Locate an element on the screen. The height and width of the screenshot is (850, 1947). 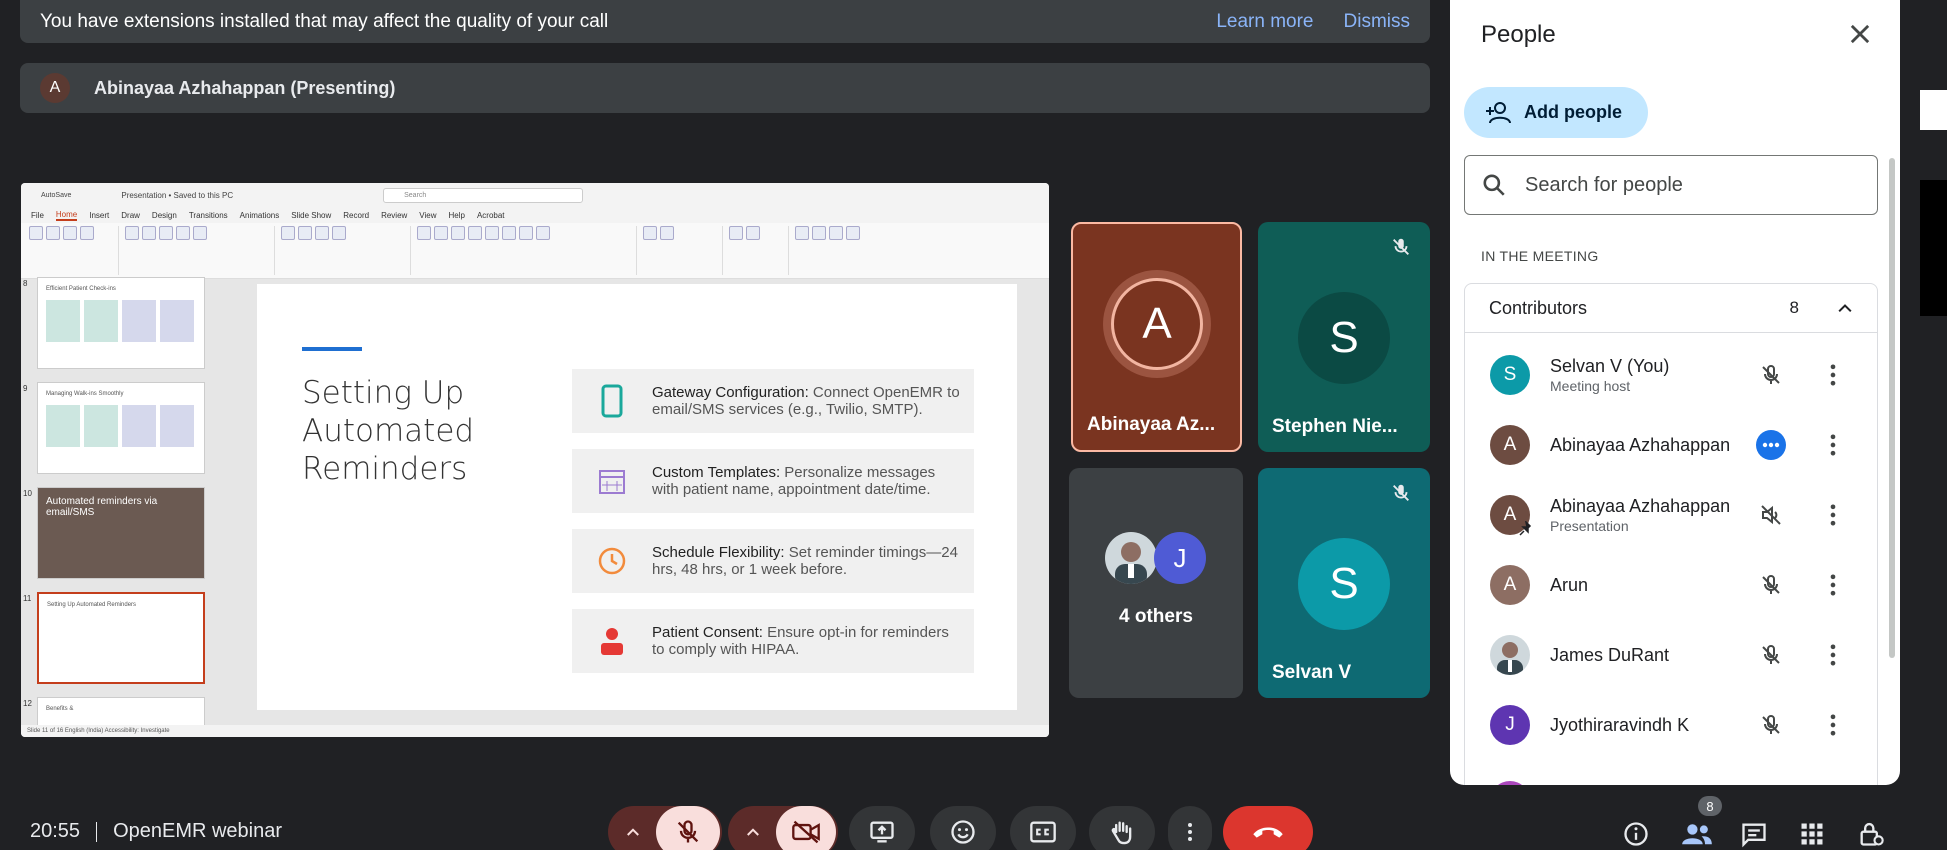
reactions-button is located at coordinates (963, 828).